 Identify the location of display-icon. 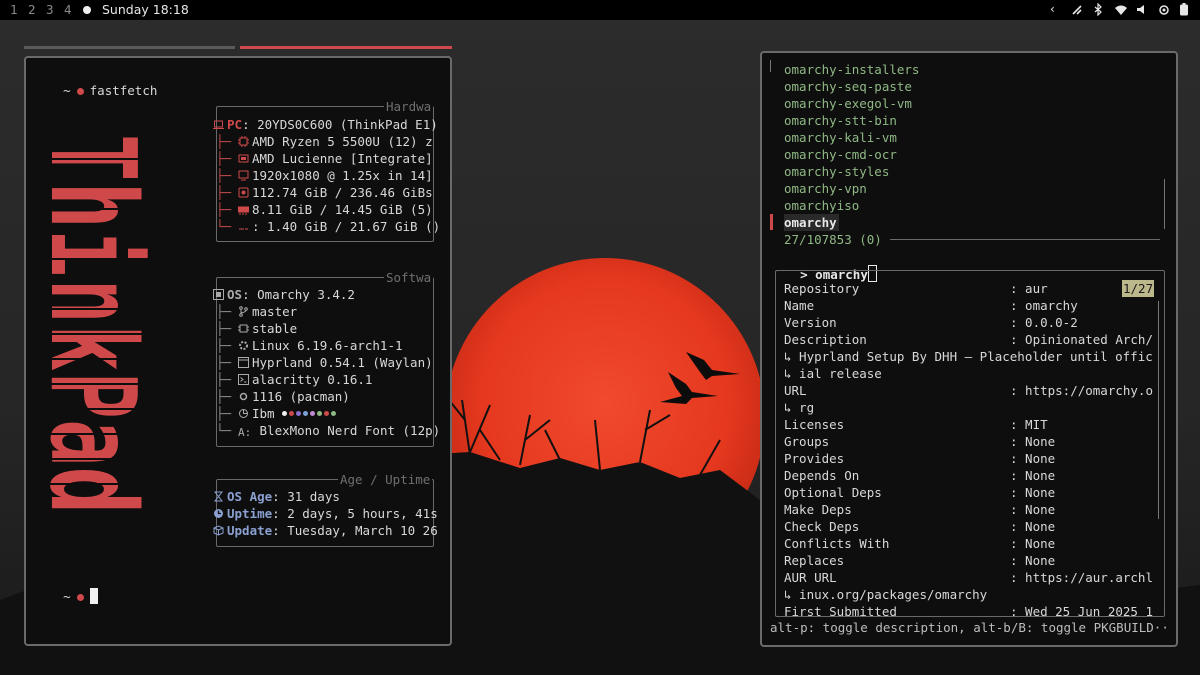
(243, 175).